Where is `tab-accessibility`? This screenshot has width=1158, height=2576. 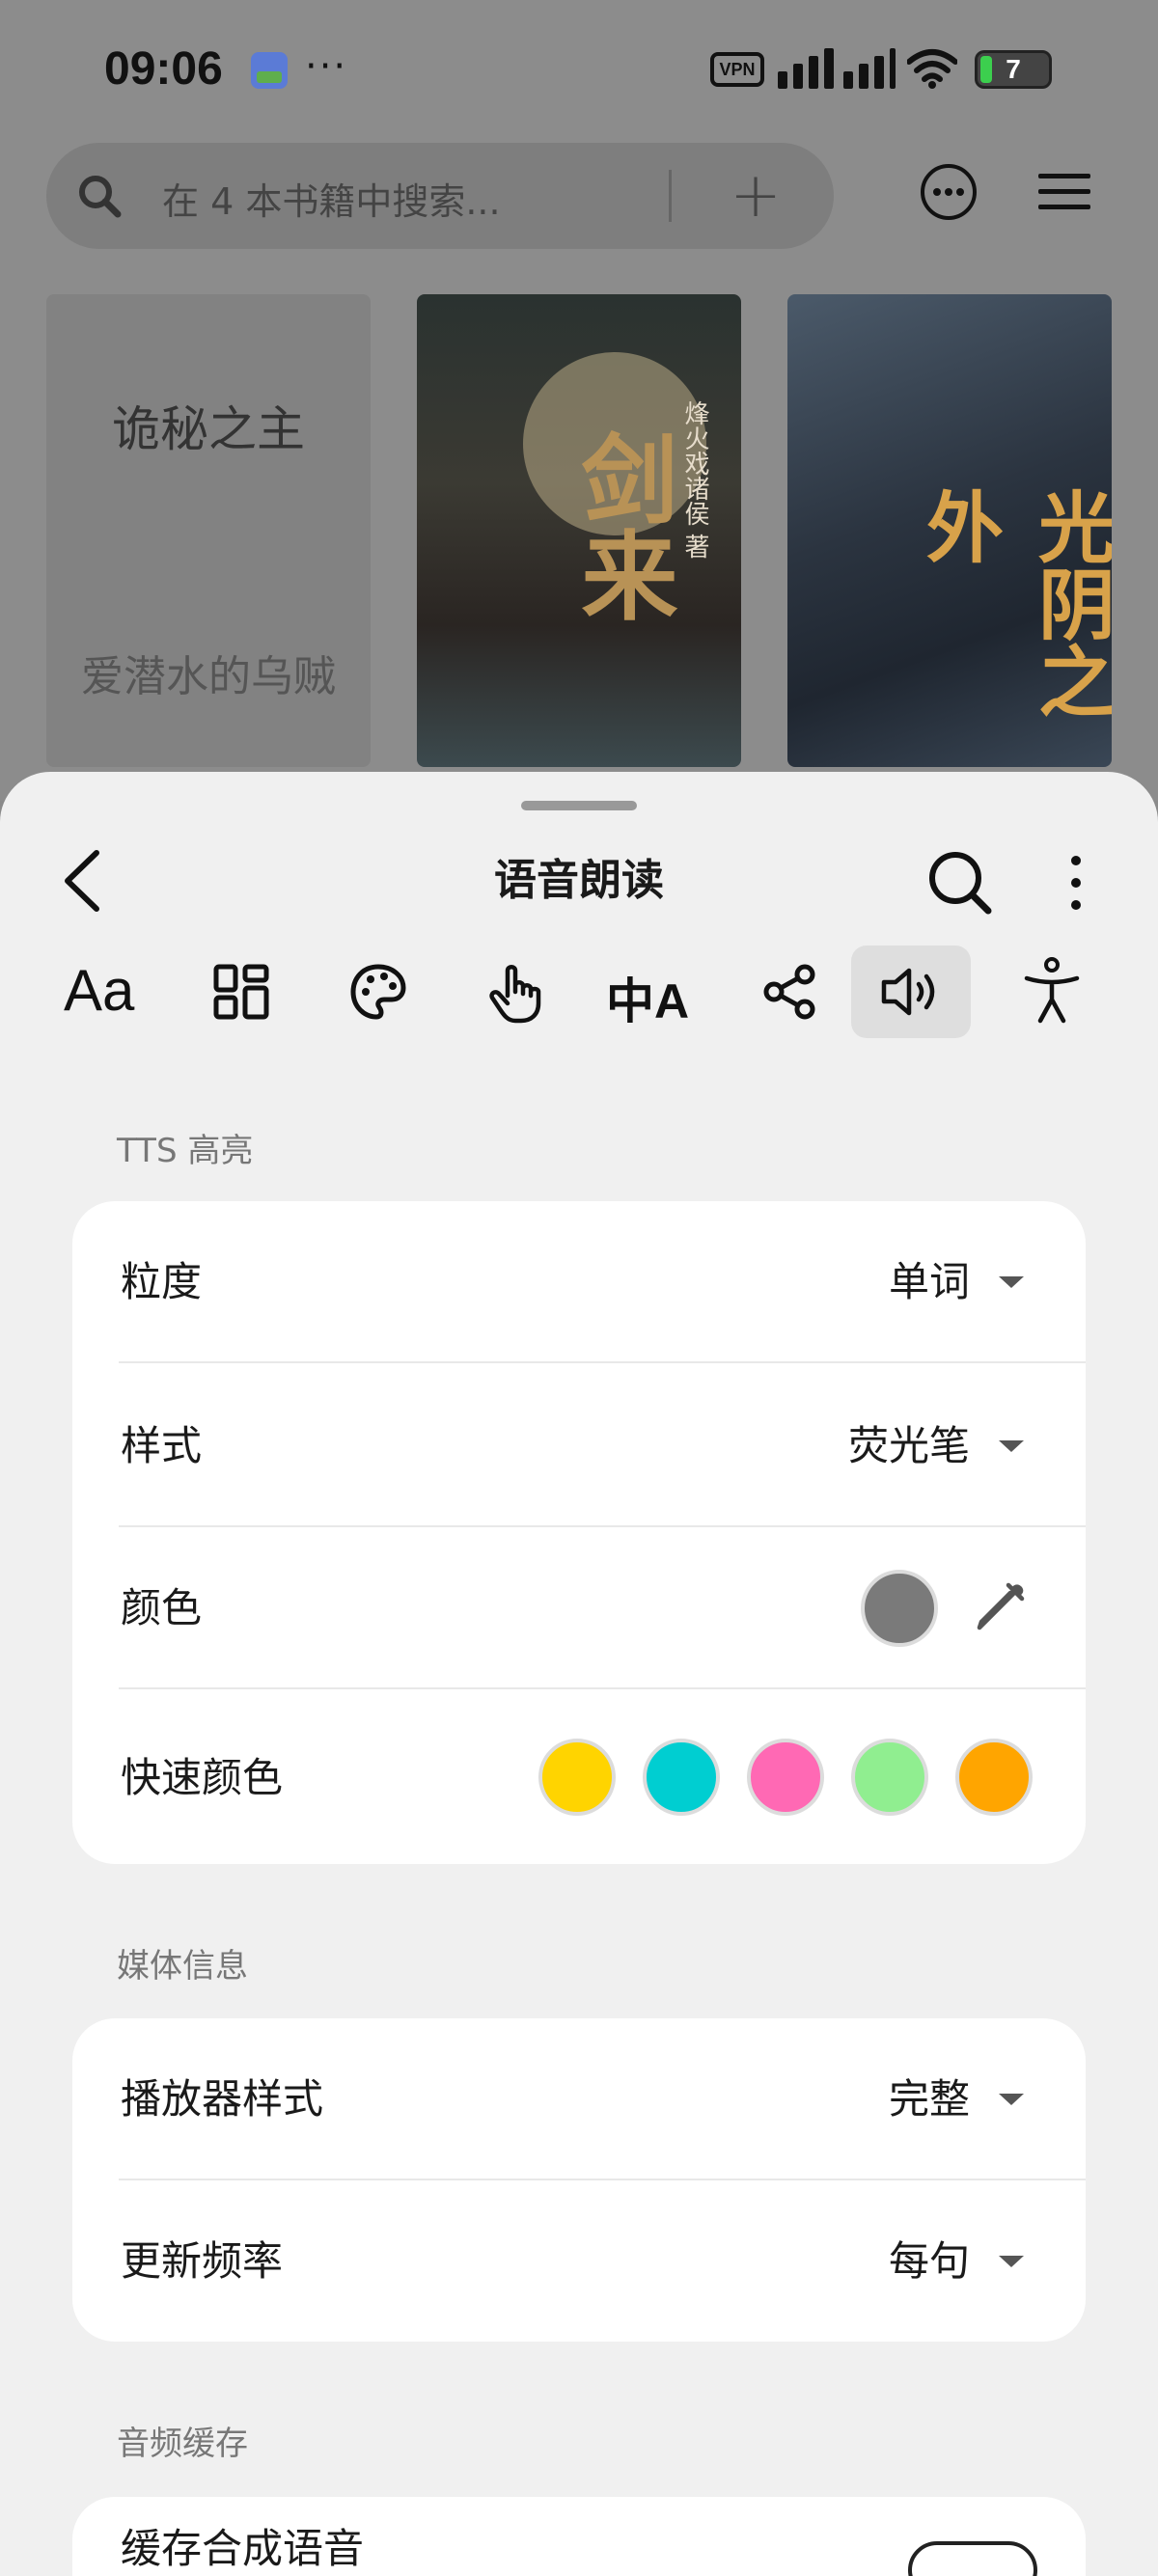 tab-accessibility is located at coordinates (1052, 992).